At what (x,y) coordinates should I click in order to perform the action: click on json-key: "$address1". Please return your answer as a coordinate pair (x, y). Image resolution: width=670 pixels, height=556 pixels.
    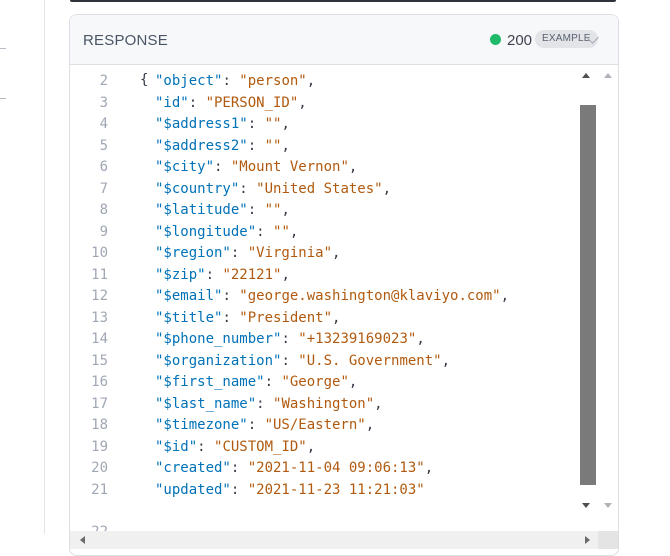
    Looking at the image, I should click on (201, 124).